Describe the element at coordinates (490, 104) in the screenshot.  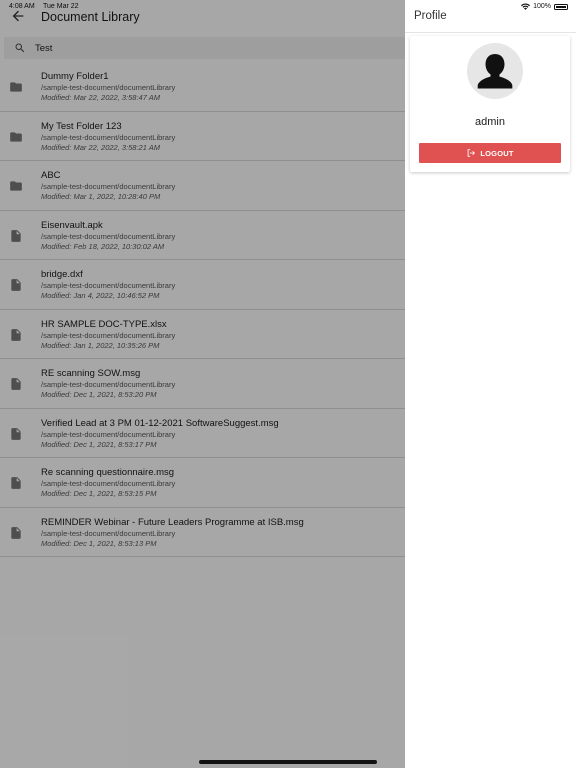
I see `profile-card: admin LOGOUT` at that location.